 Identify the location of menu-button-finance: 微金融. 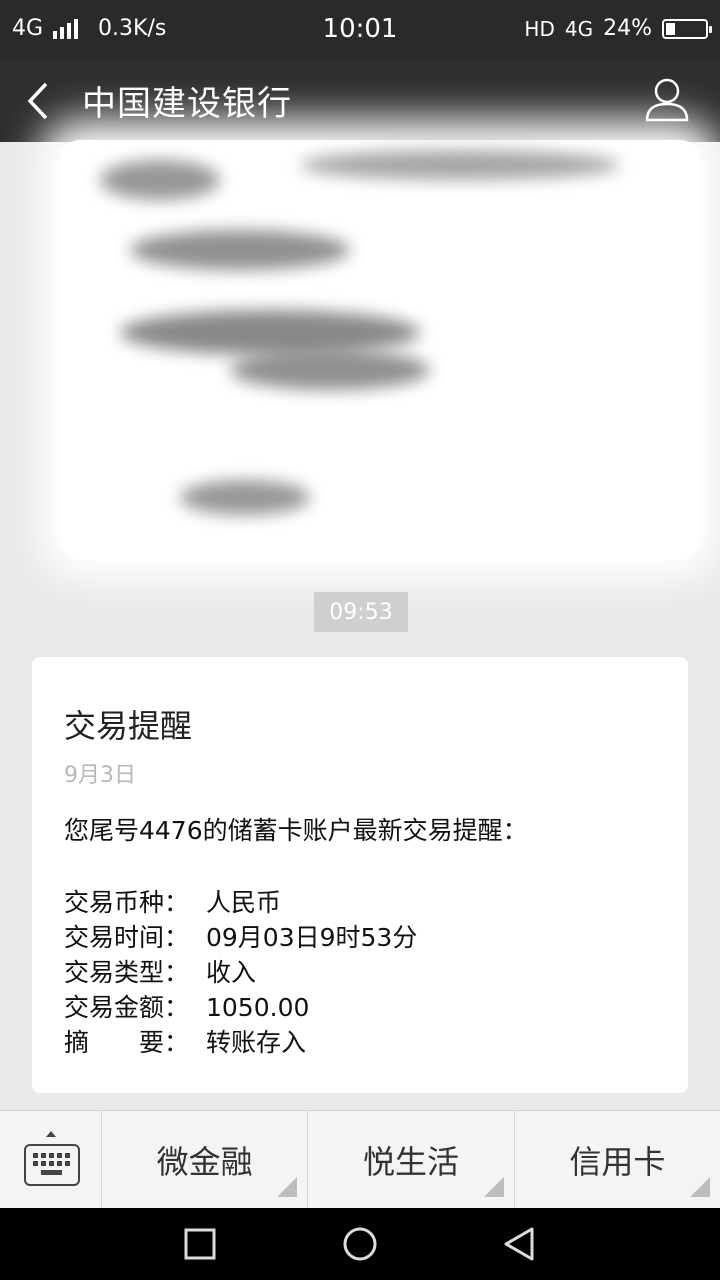
(205, 1160).